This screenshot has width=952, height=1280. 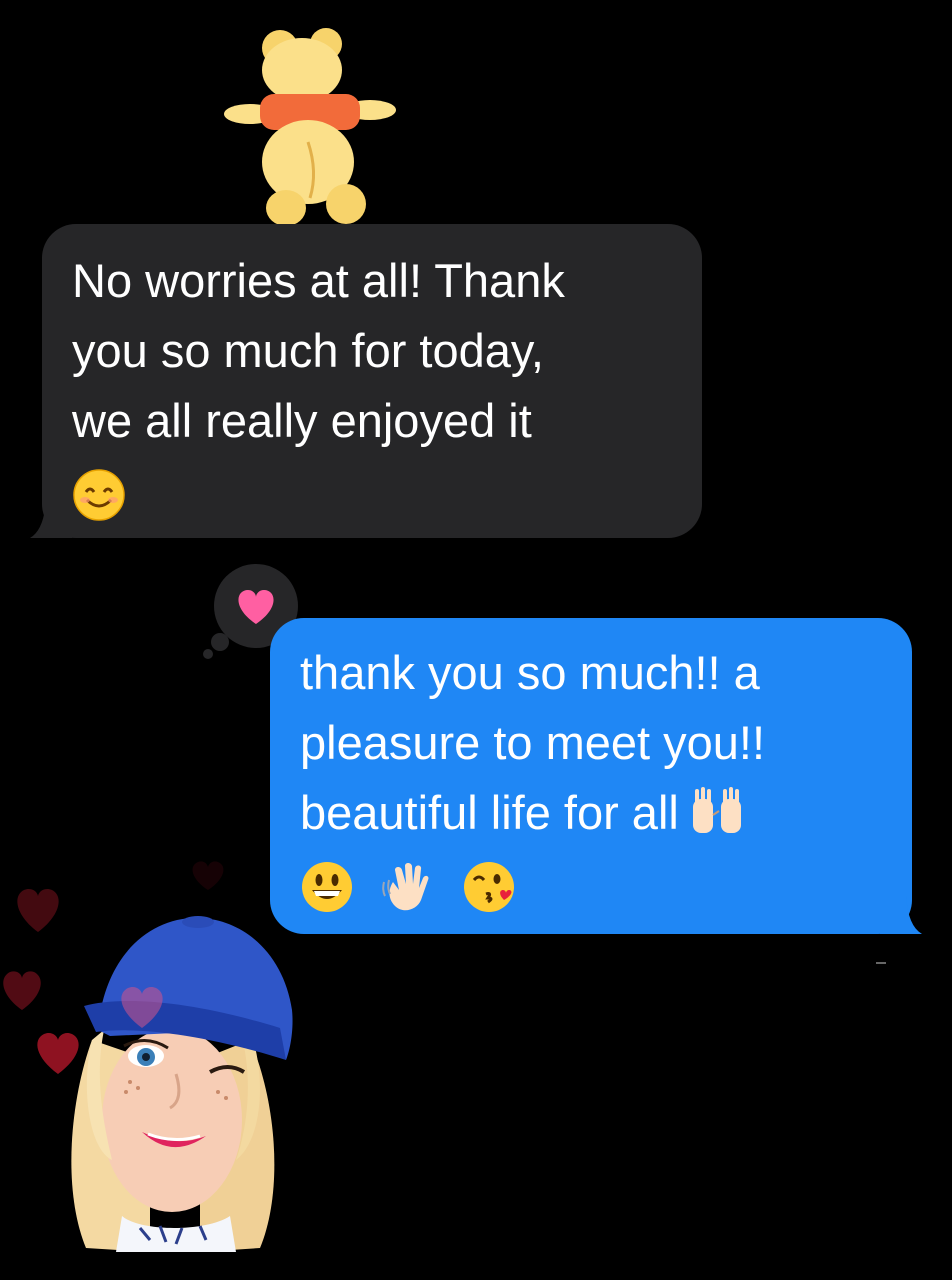 I want to click on winnie-the-pooh-sticker, so click(x=310, y=127).